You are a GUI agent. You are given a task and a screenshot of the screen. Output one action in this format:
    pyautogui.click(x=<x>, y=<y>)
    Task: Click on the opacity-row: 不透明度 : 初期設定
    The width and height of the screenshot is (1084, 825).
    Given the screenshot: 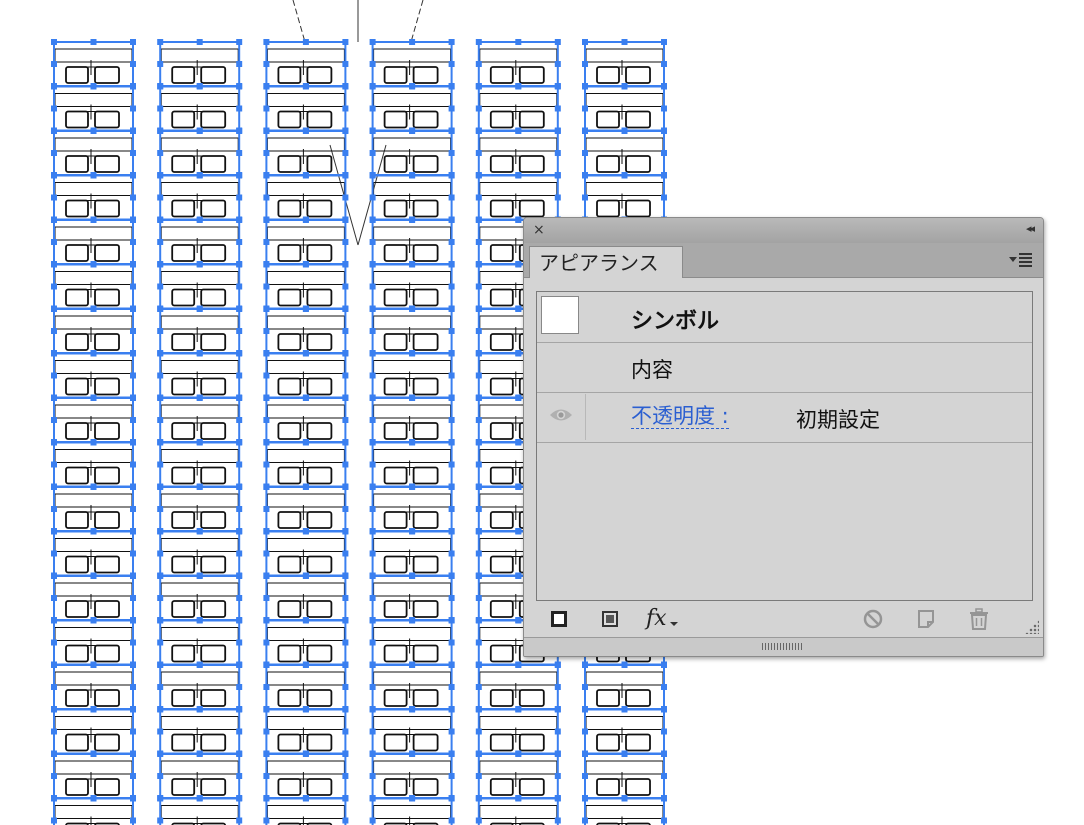 What is the action you would take?
    pyautogui.click(x=784, y=417)
    